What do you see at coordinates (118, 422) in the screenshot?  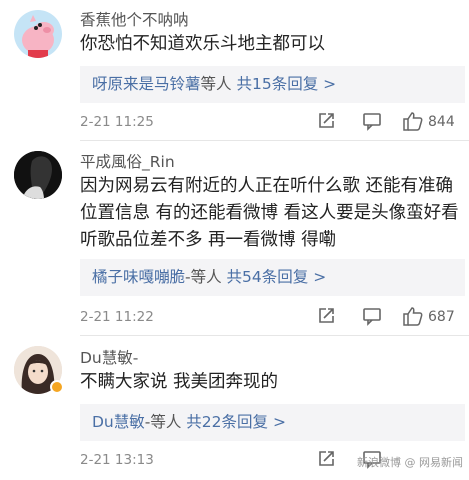 I see `reply-user: Du慧敏` at bounding box center [118, 422].